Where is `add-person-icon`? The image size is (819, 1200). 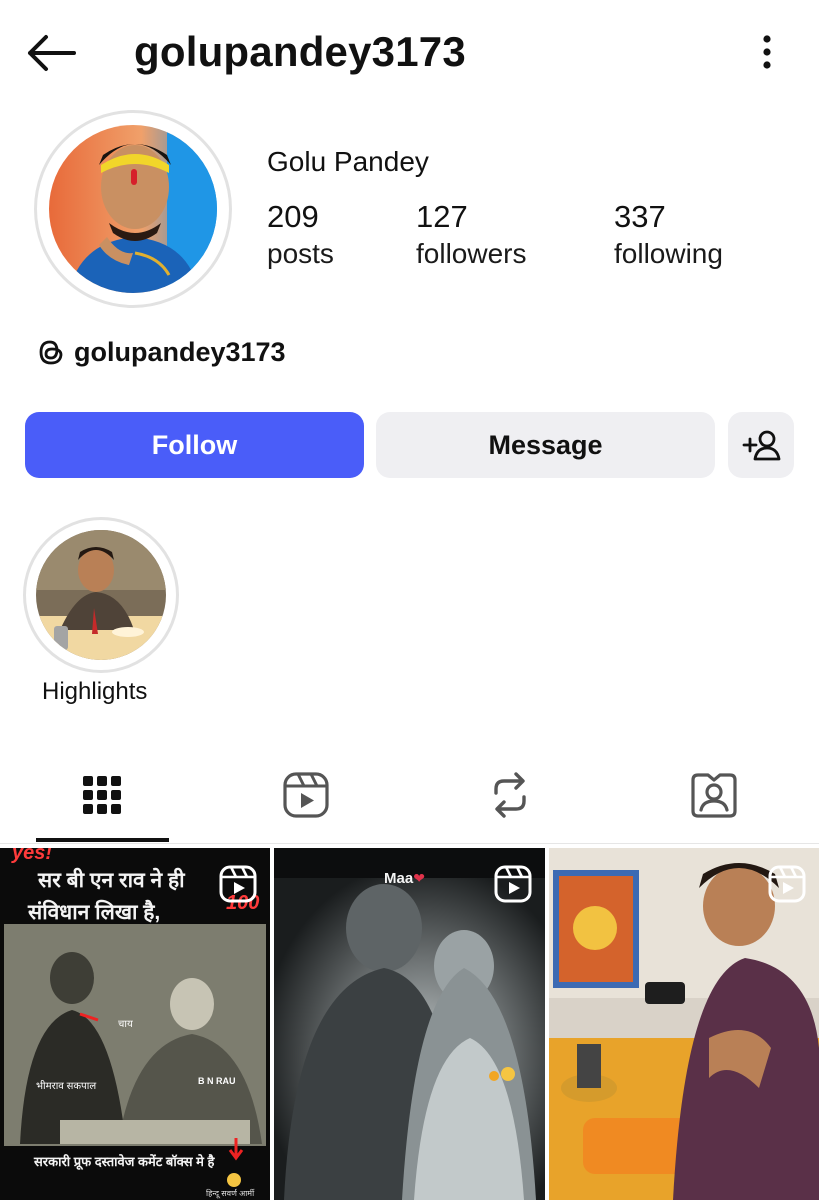 add-person-icon is located at coordinates (761, 445).